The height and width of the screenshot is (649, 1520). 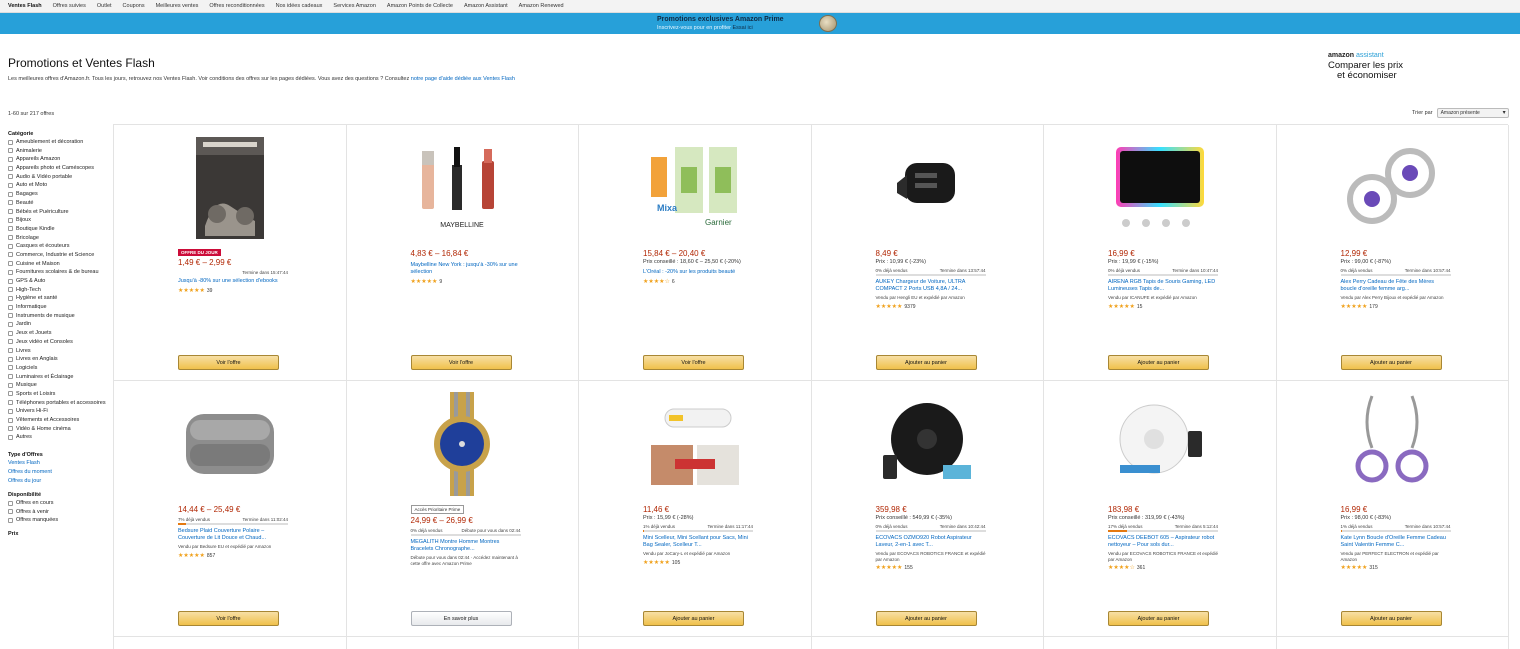 What do you see at coordinates (695, 188) in the screenshot?
I see `cosmetics-icon: Mixa Garnier` at bounding box center [695, 188].